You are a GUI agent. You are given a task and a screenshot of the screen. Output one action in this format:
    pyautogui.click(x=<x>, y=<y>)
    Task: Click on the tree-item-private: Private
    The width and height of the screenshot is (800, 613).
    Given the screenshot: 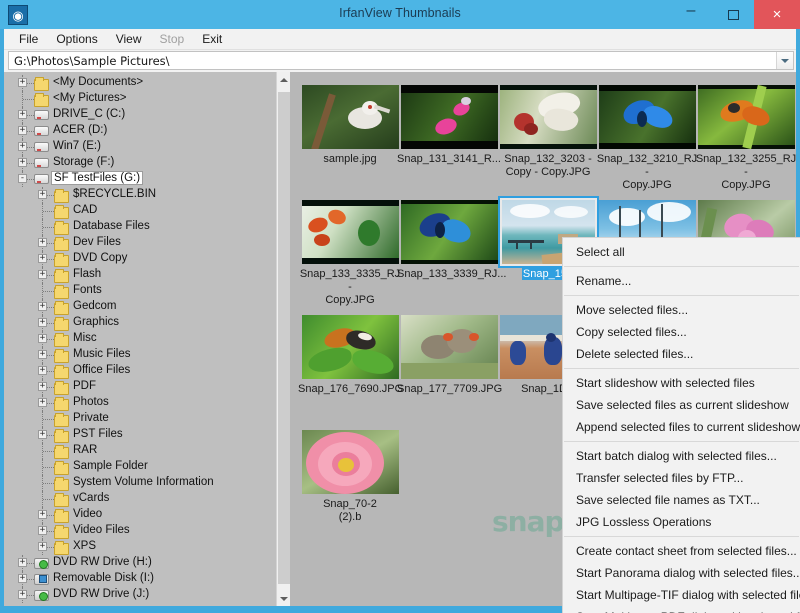 What is the action you would take?
    pyautogui.click(x=140, y=419)
    